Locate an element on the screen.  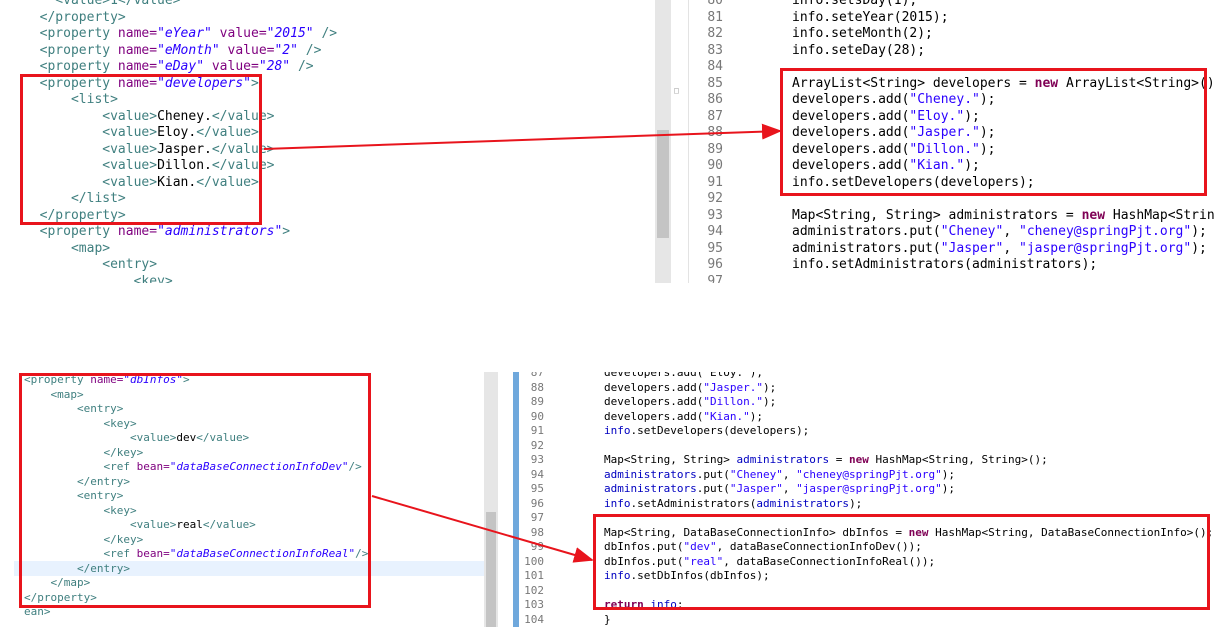
code-token: info.seteYear(2015); is located at coordinates (870, 17).